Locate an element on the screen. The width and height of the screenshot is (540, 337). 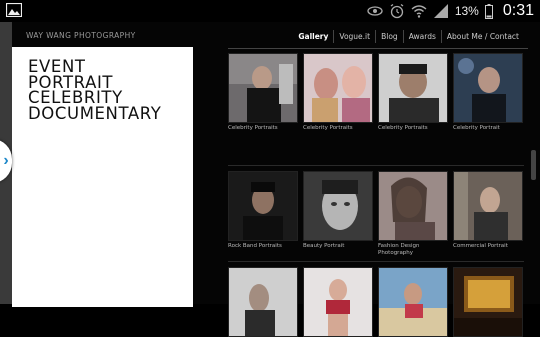
signal-icon is located at coordinates (440, 11).